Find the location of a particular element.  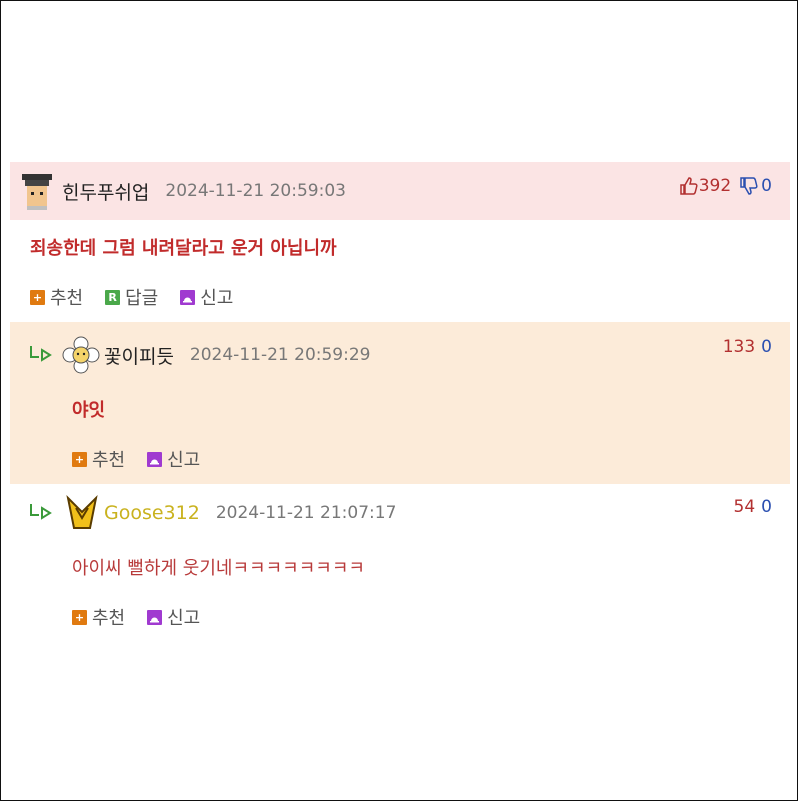

comment-1-votes: 392 0 is located at coordinates (725, 186).